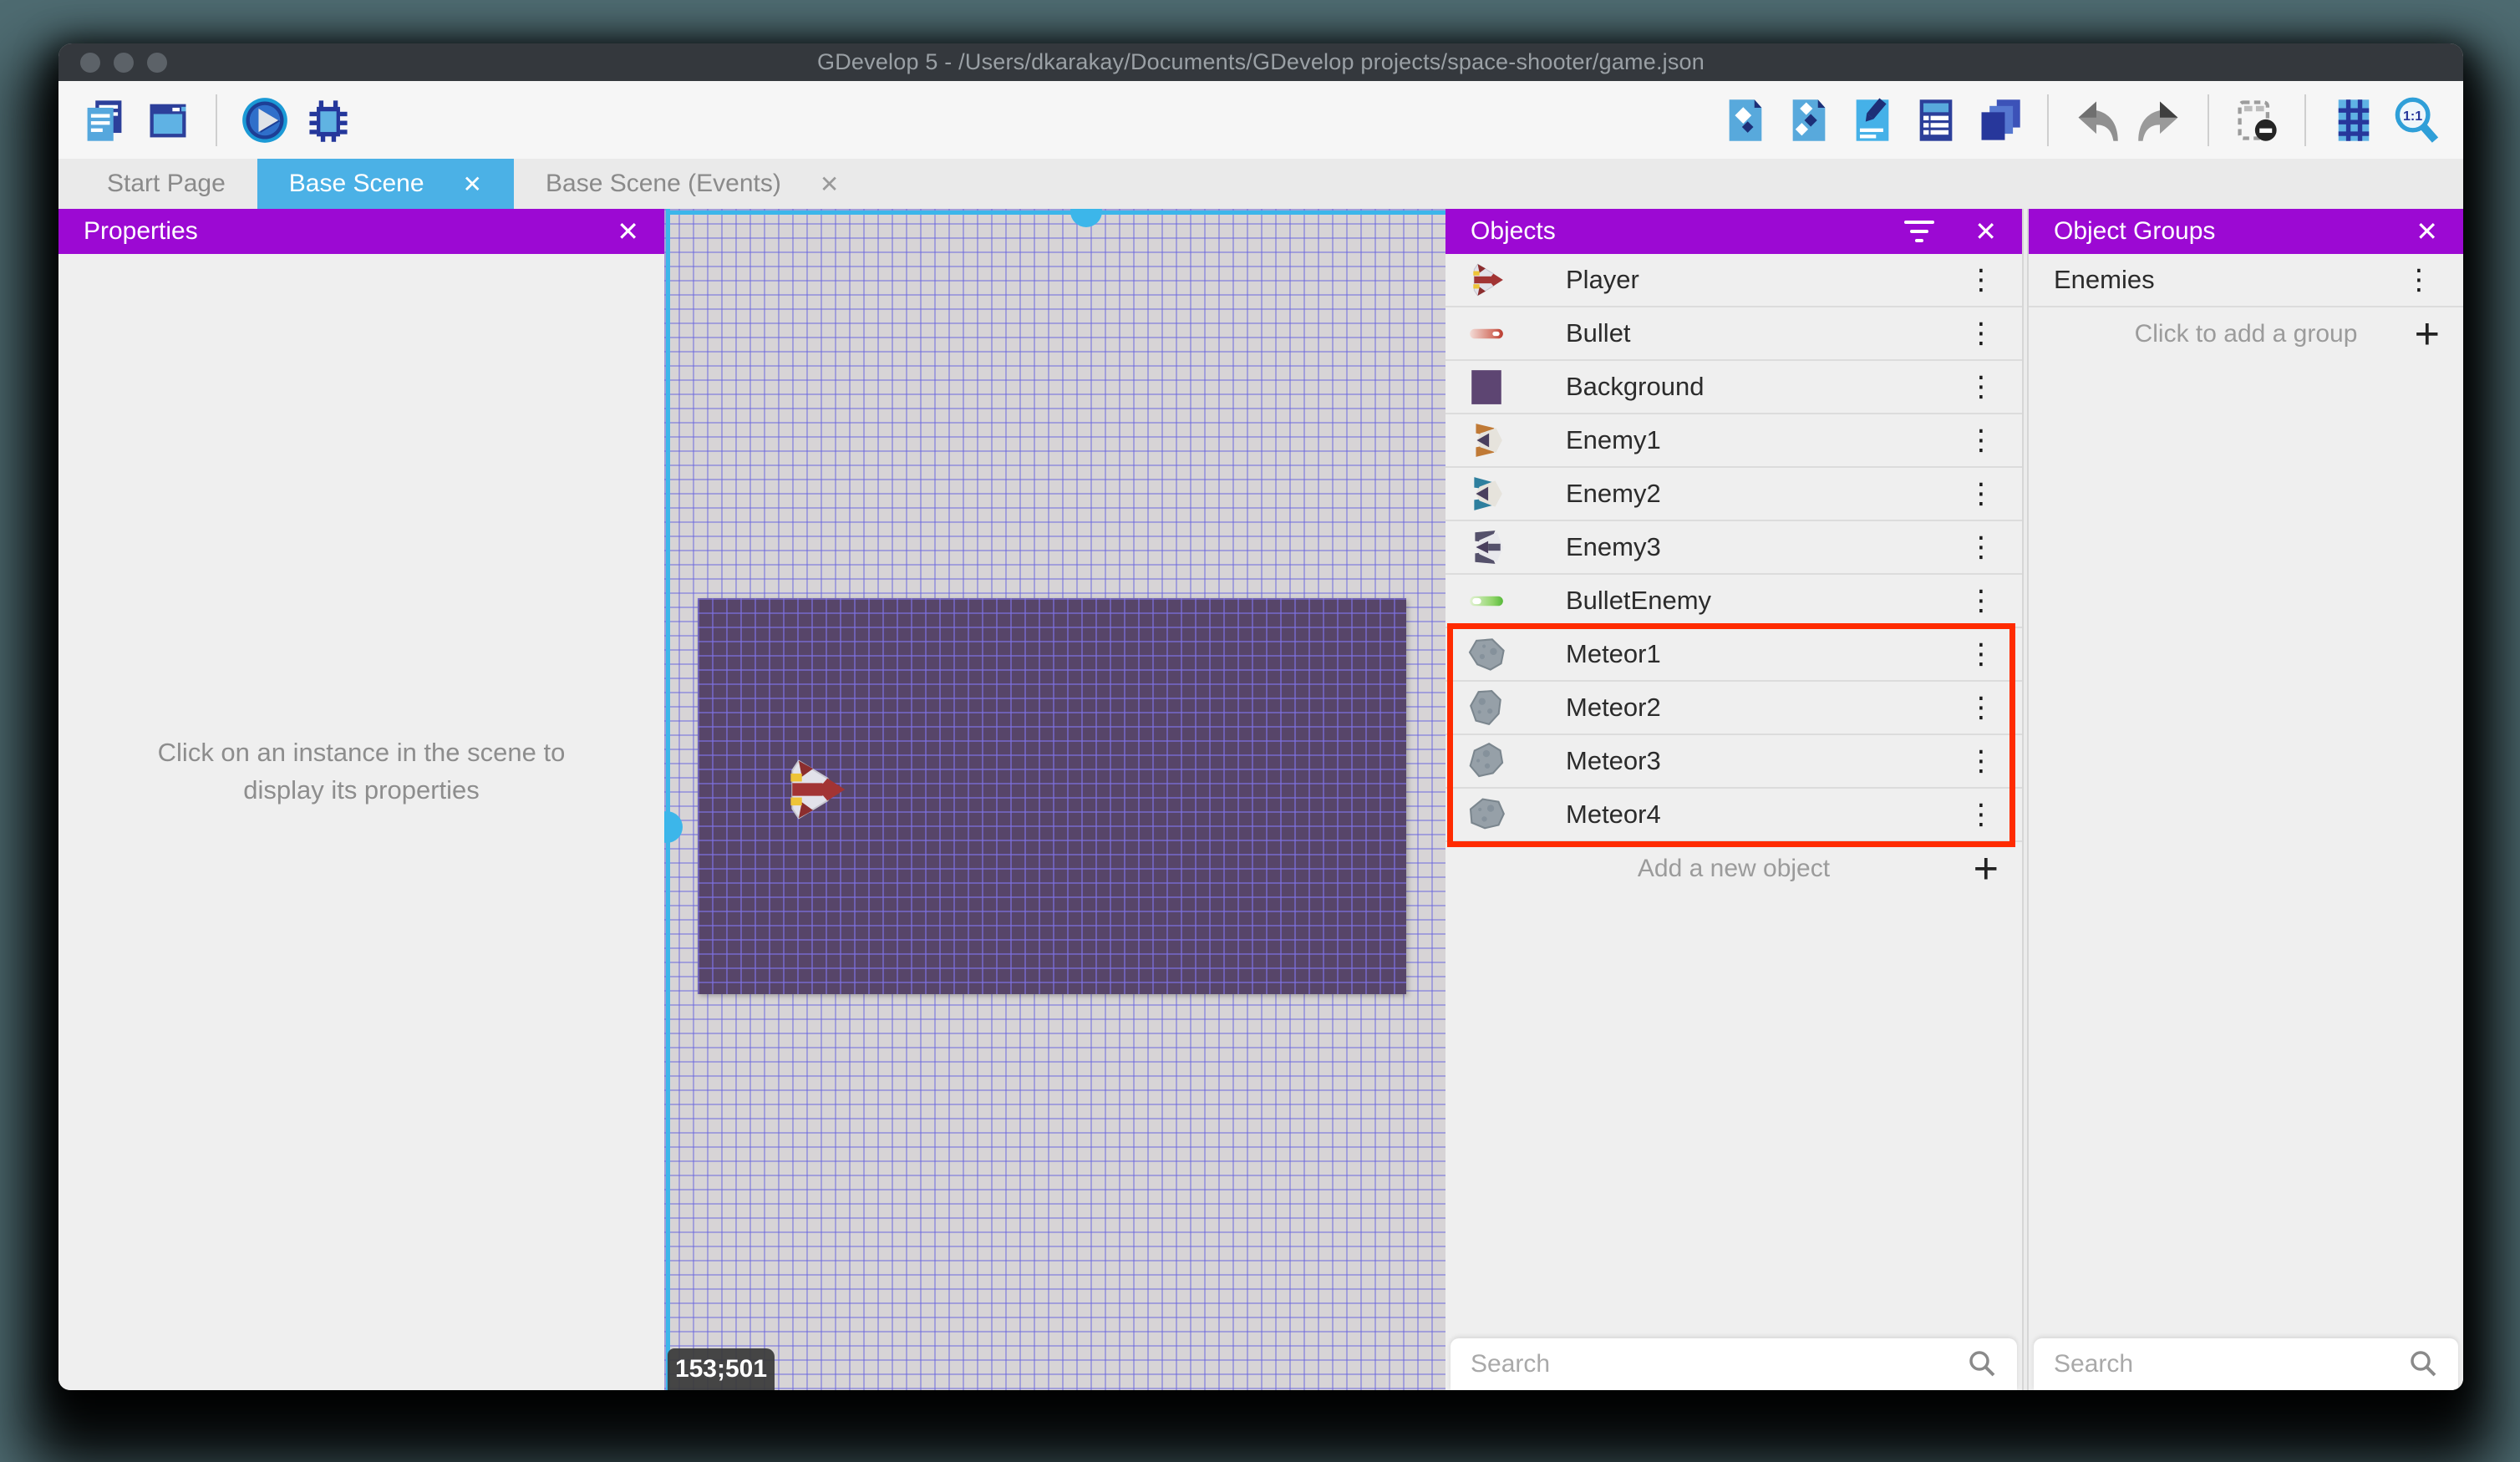 The image size is (2520, 1462). I want to click on object-groups-panel-header: Object Groups ✕, so click(2246, 231).